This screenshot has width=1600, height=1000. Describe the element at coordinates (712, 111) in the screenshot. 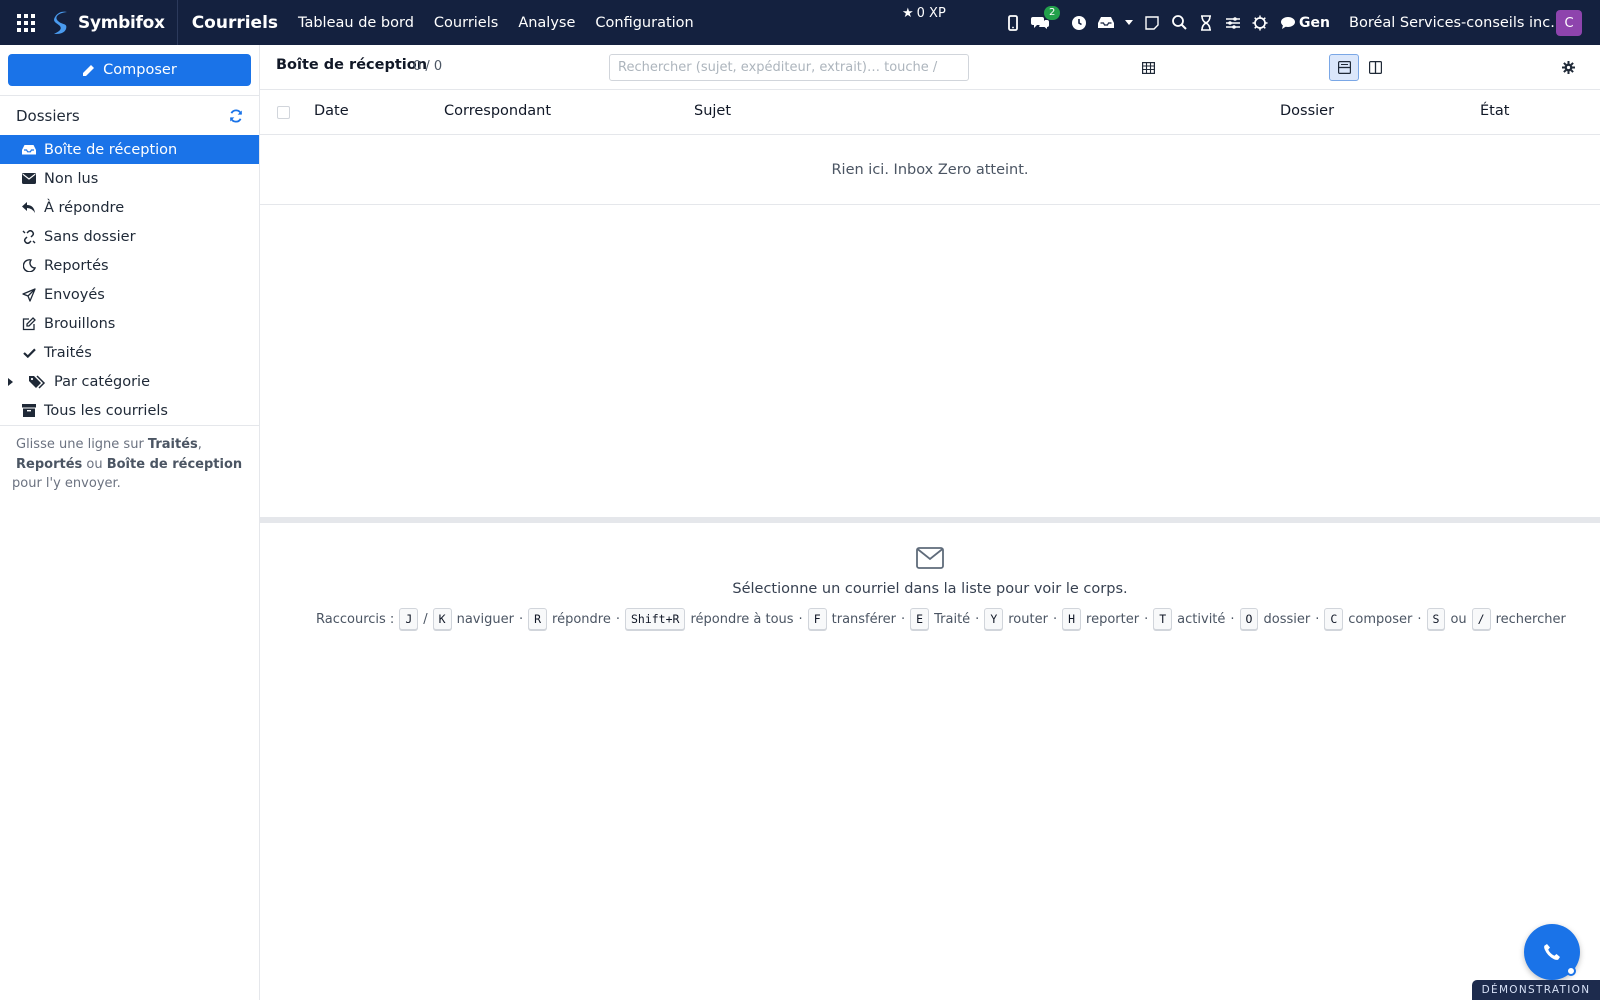

I see `column-subject: Sujet` at that location.